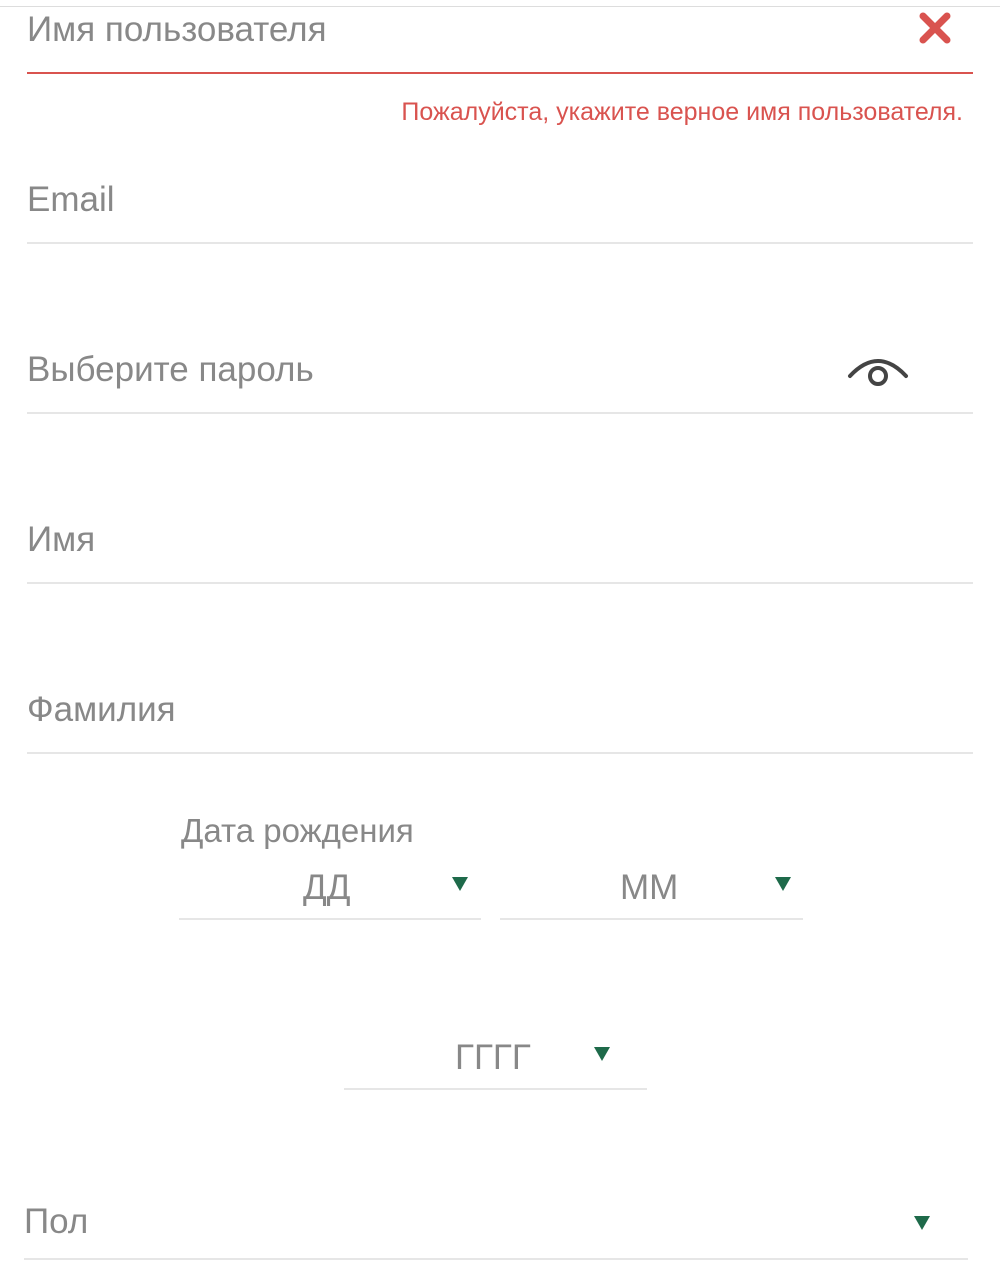 The image size is (1000, 1267). What do you see at coordinates (297, 830) in the screenshot?
I see `dob-label: Дата рождения` at bounding box center [297, 830].